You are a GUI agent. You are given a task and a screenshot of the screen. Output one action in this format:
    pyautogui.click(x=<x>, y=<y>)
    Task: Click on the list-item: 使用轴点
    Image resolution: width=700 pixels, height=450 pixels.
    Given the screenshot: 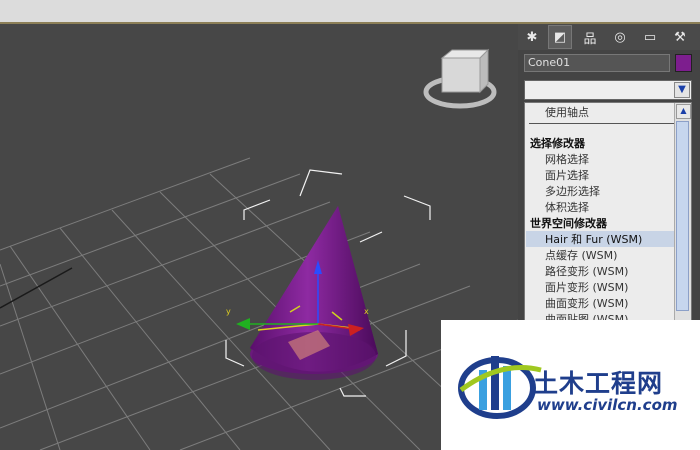 What is the action you would take?
    pyautogui.click(x=567, y=112)
    